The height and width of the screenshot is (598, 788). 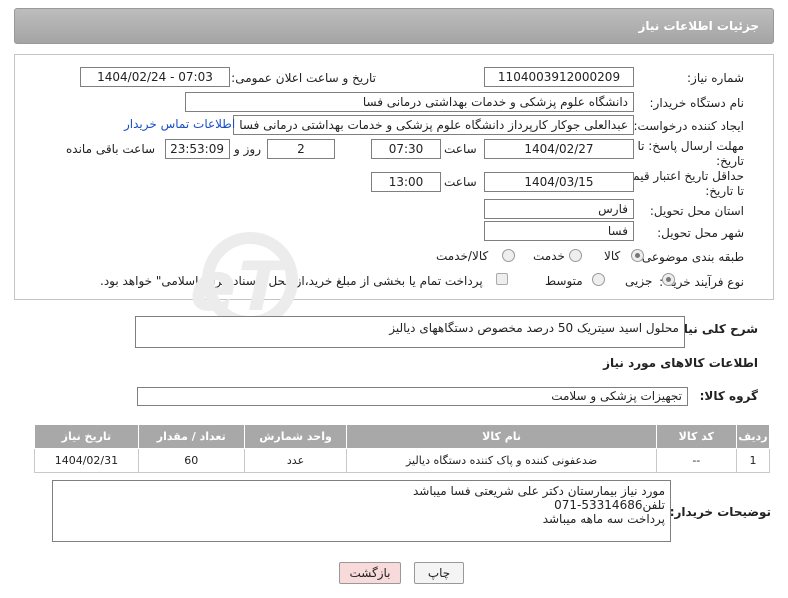 I want to click on buyer-notes-line-3: پرداخت سه ماهه میباشد, so click(x=603, y=519).